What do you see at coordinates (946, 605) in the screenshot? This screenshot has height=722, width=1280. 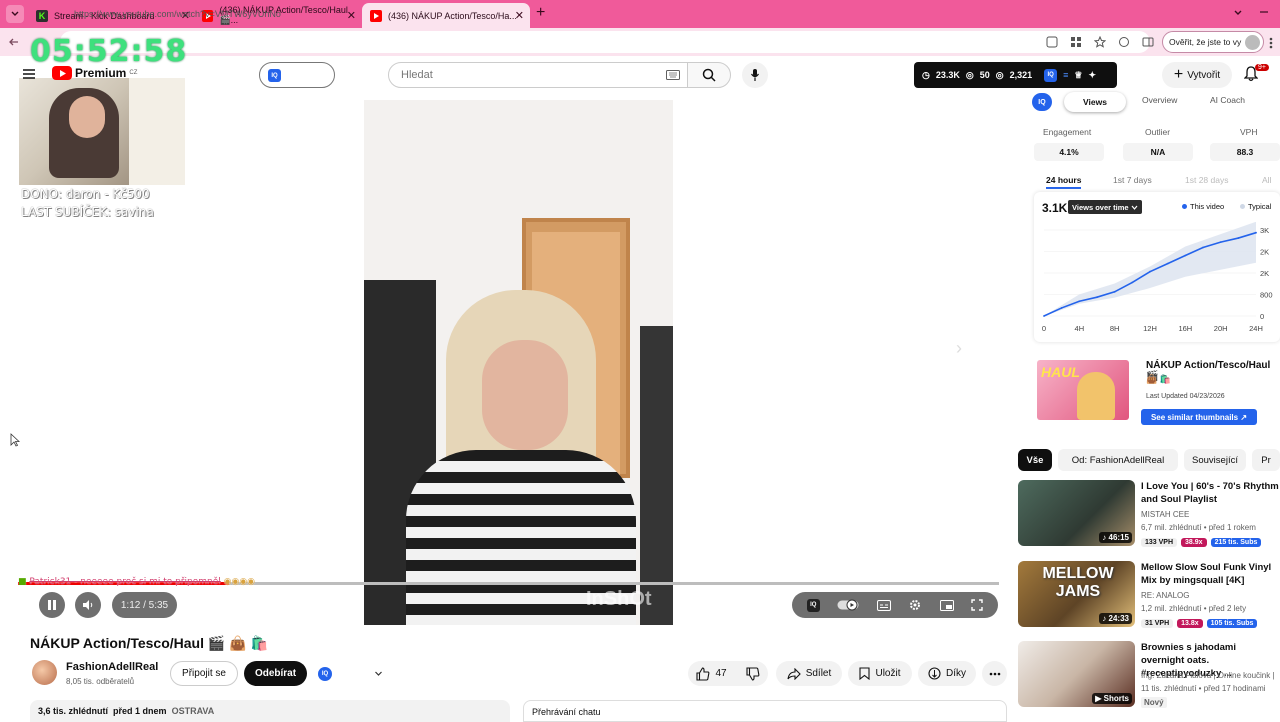 I see `miniplayer-icon` at bounding box center [946, 605].